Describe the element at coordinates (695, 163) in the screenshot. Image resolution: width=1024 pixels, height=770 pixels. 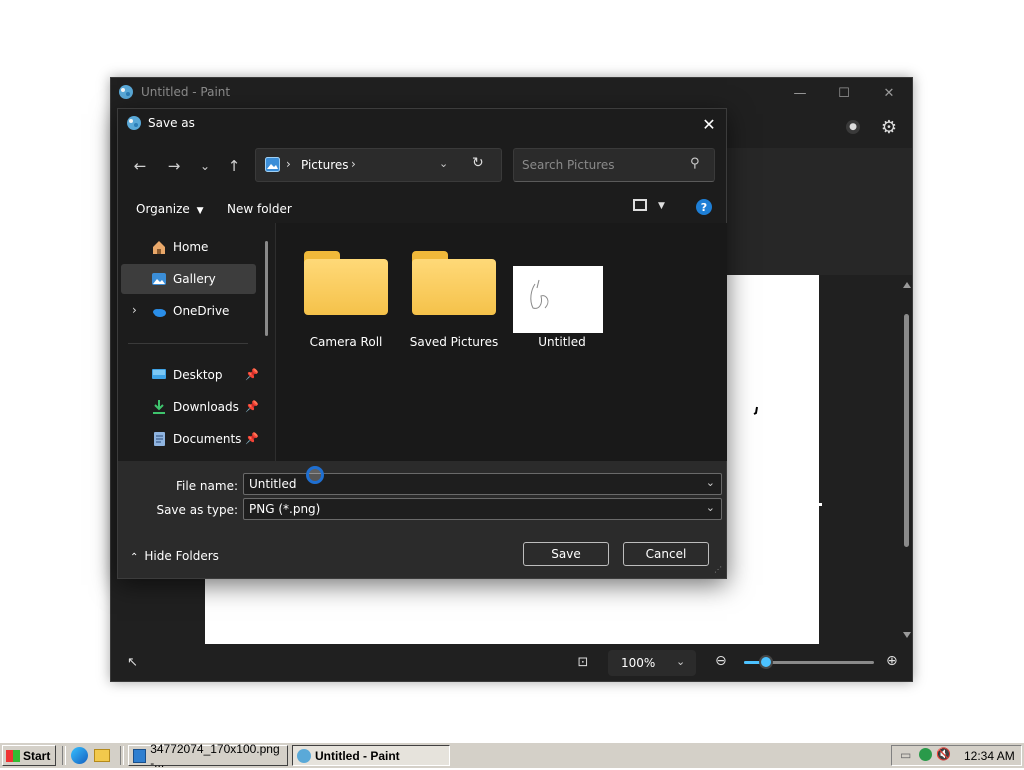
I see `search-icon: ⚲` at that location.